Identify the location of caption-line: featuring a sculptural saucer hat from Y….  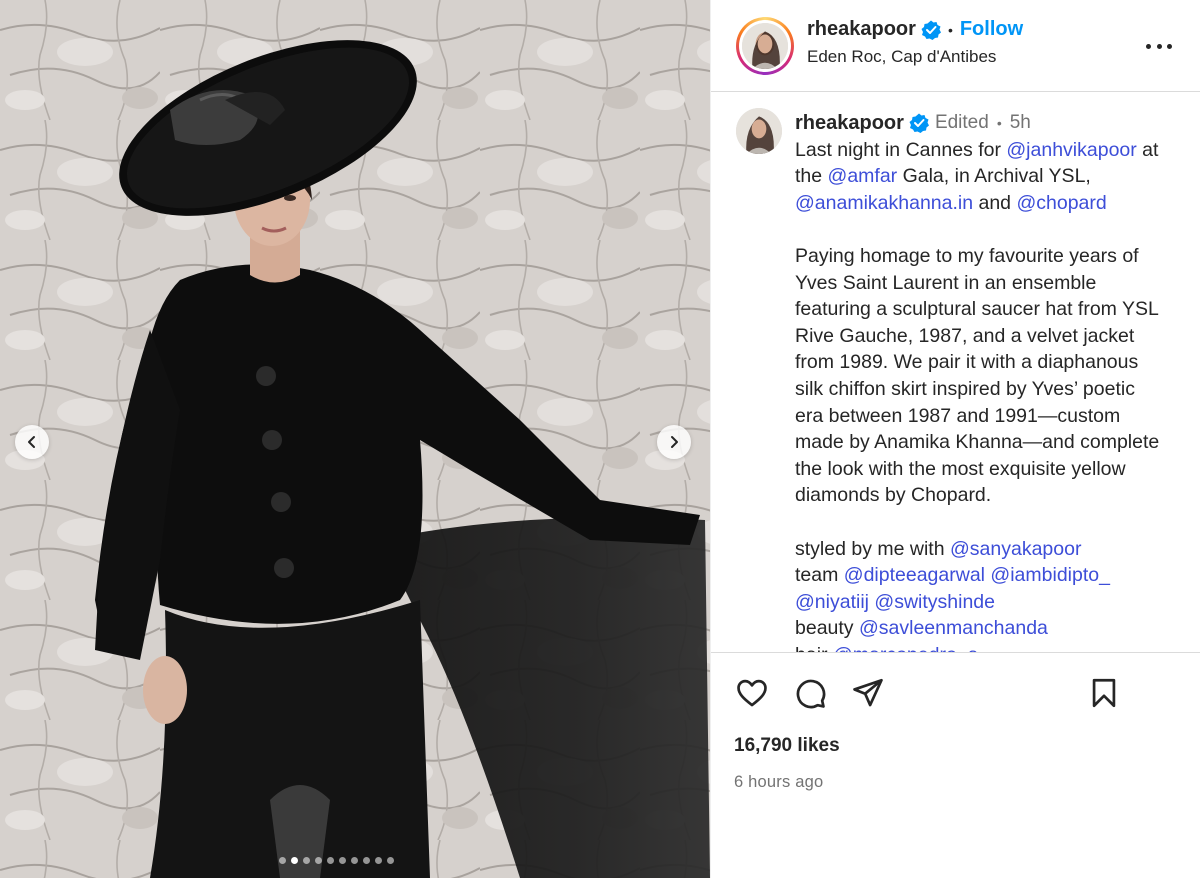
(977, 309).